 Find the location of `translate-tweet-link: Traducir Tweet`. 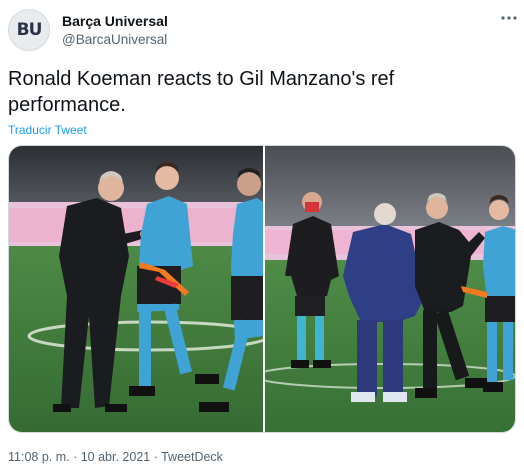

translate-tweet-link: Traducir Tweet is located at coordinates (47, 130).